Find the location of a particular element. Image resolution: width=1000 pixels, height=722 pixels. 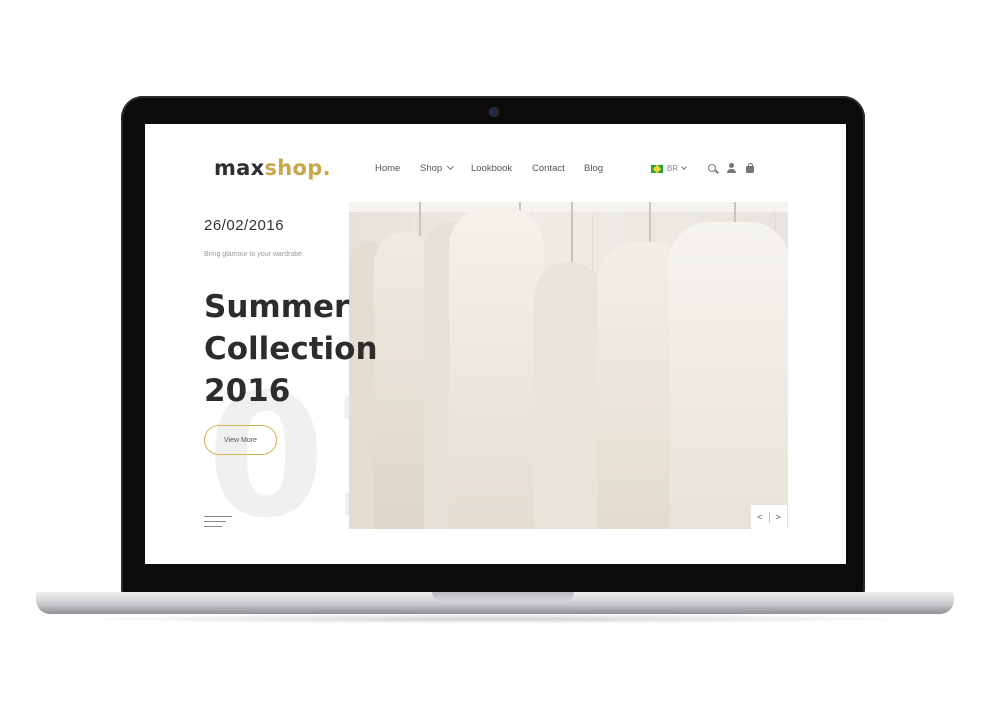

camera is located at coordinates (494, 112).